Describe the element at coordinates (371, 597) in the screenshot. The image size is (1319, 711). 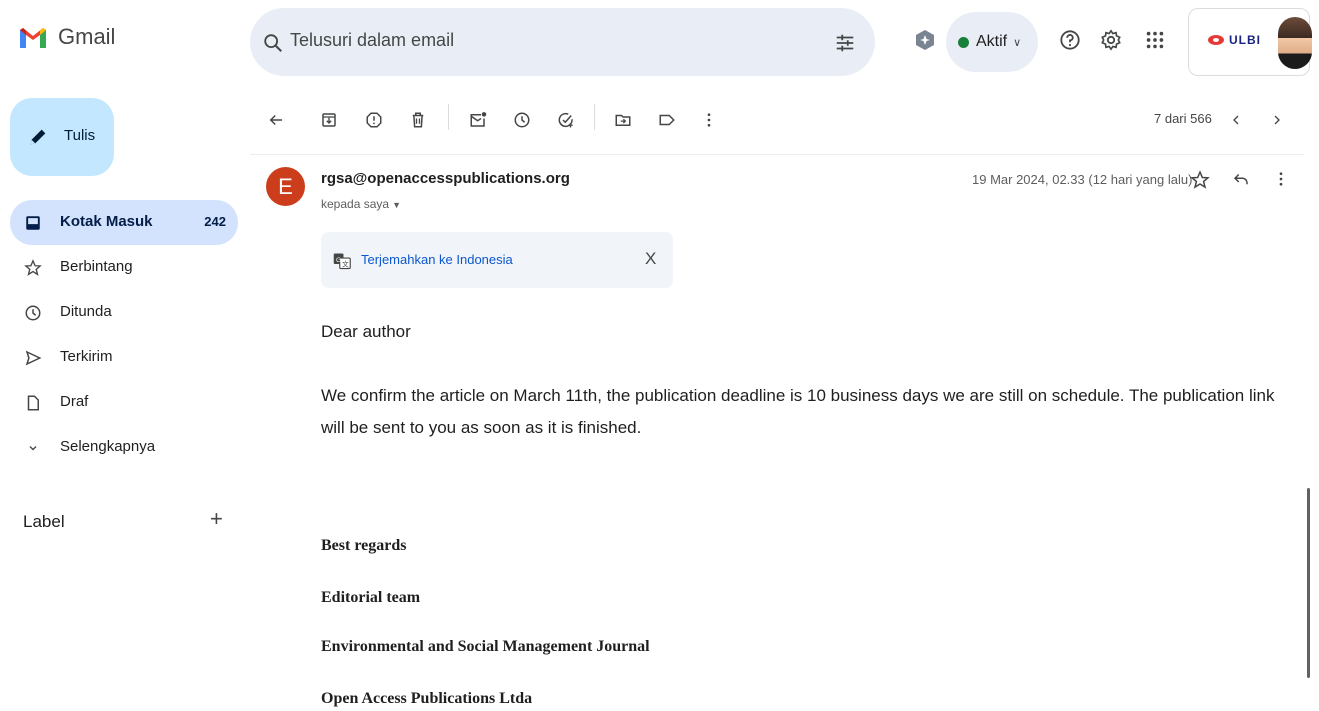
I see `signature-line: Editorial team` at that location.